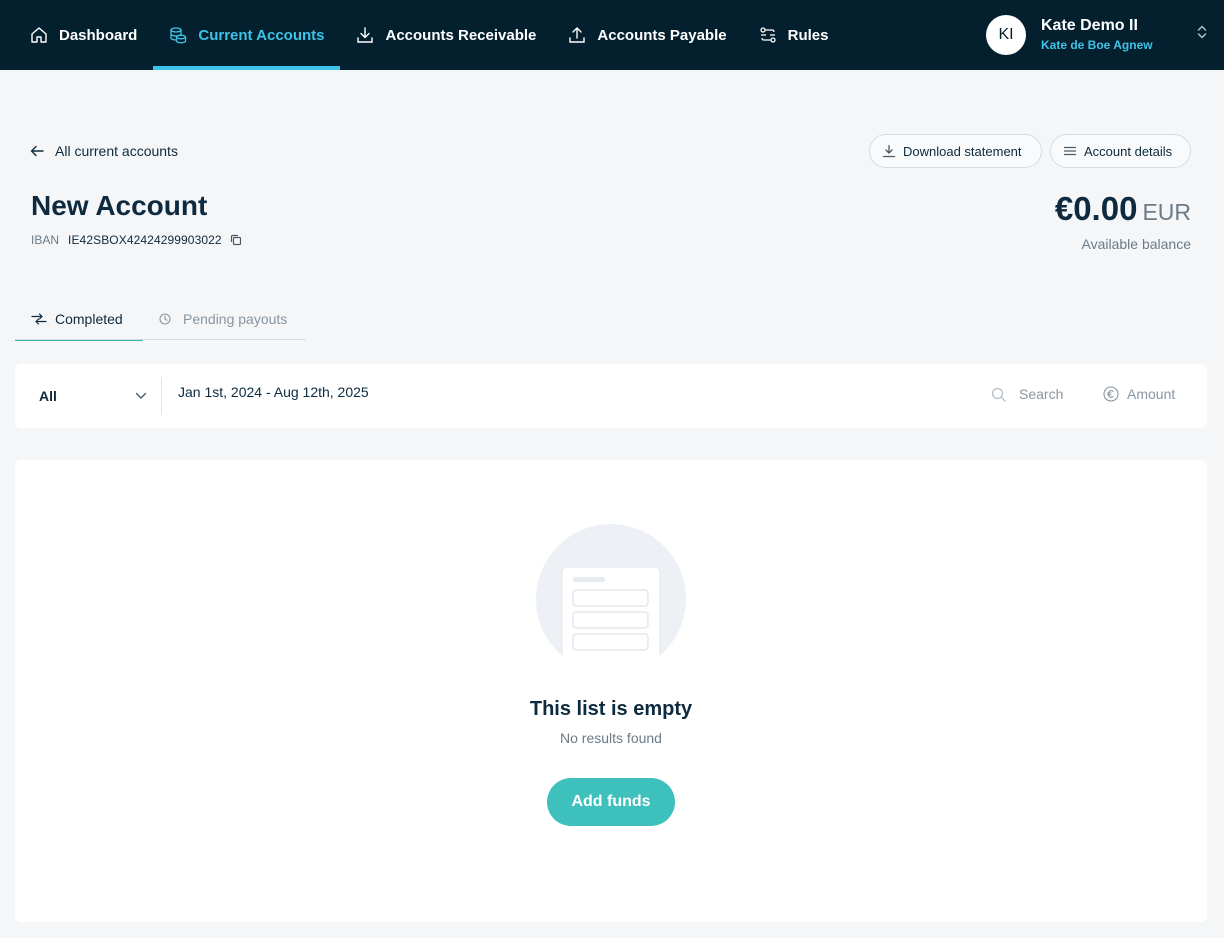  What do you see at coordinates (235, 318) in the screenshot?
I see `tab-label: Pending payouts` at bounding box center [235, 318].